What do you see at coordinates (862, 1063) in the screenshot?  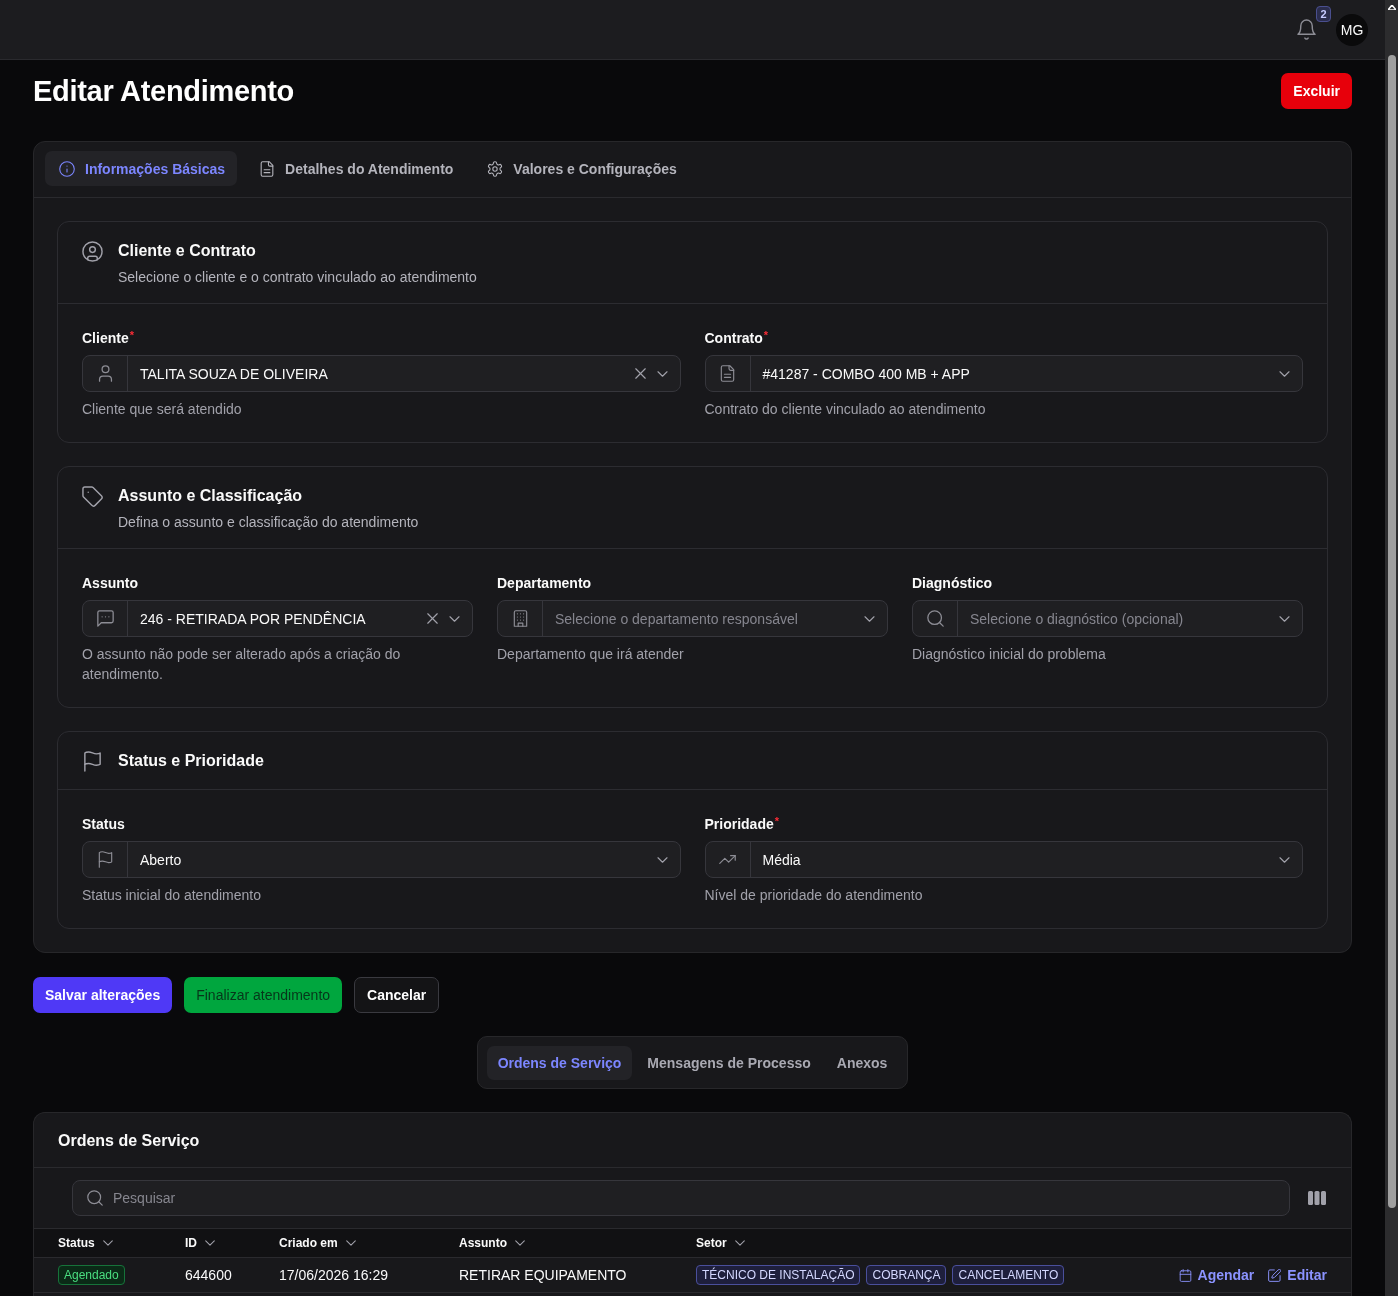 I see `tab: Anexos` at bounding box center [862, 1063].